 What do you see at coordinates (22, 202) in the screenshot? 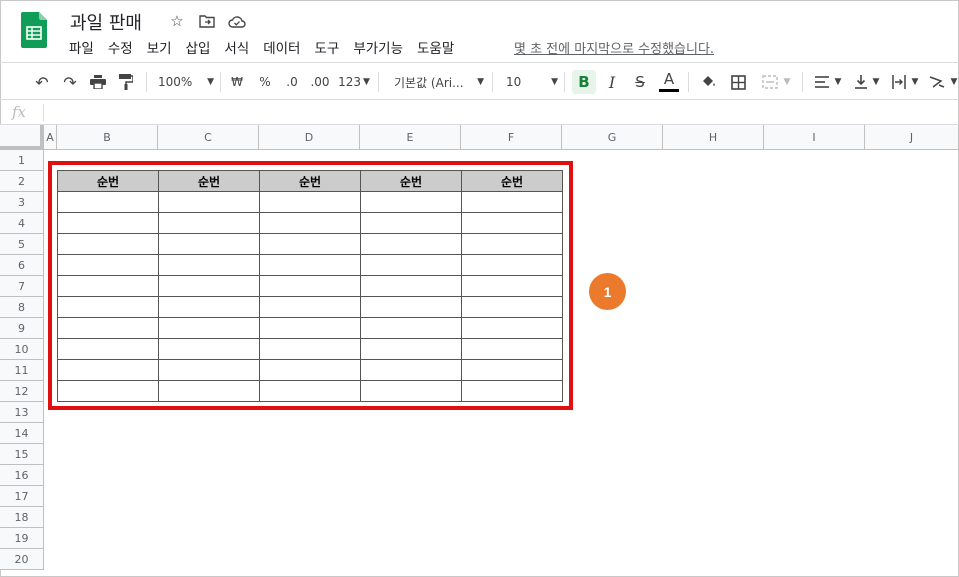
I see `row-header: 3` at bounding box center [22, 202].